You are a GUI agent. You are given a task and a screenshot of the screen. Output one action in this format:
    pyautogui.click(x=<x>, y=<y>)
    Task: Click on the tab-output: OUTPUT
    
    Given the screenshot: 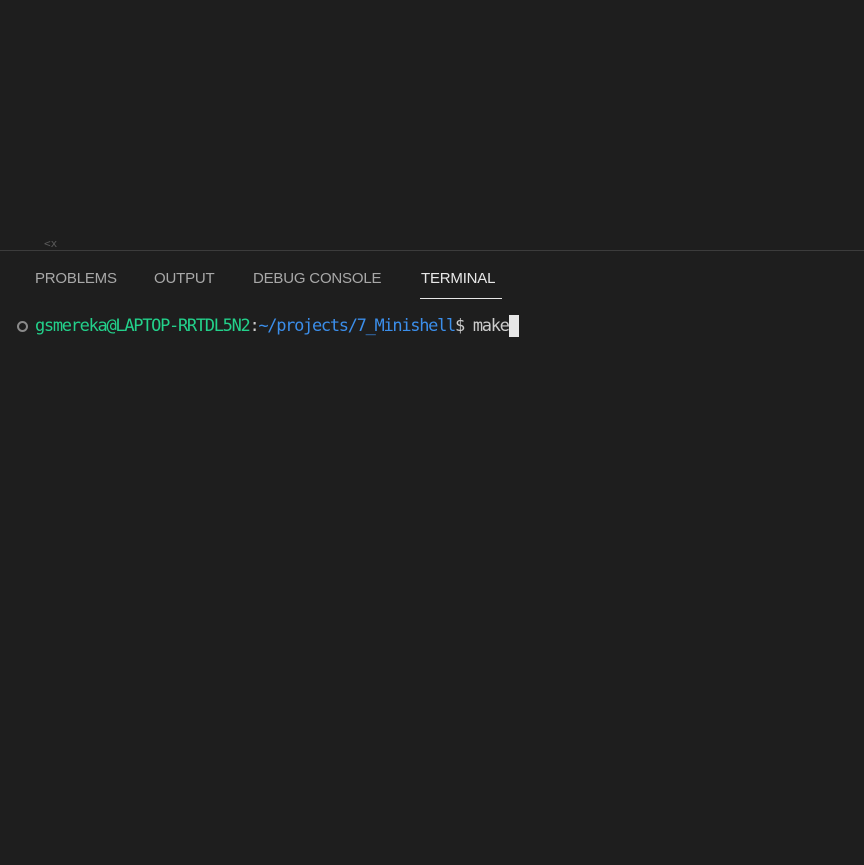 What is the action you would take?
    pyautogui.click(x=184, y=279)
    